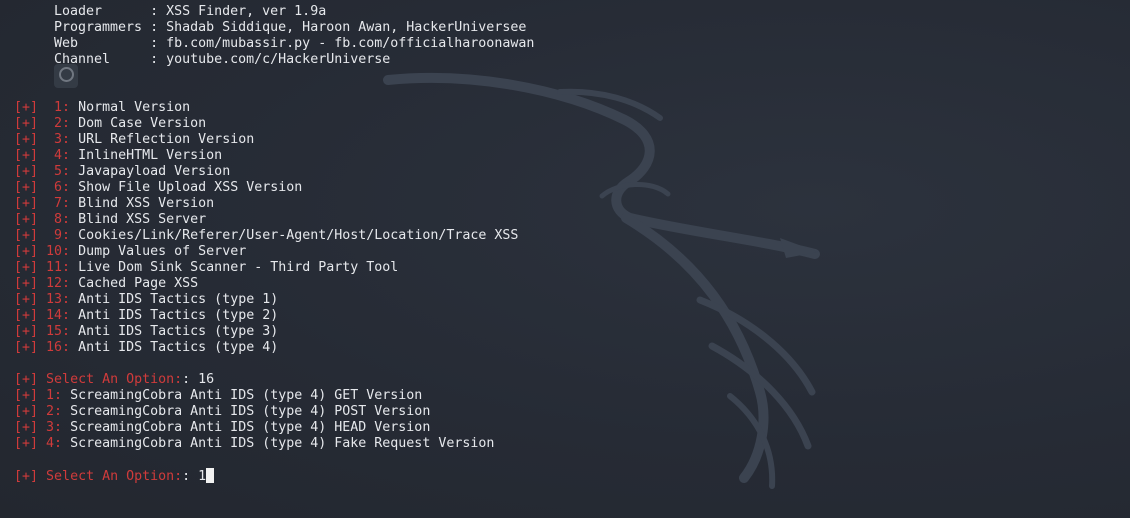 The image size is (1130, 518). I want to click on menu-num: 5:, so click(58, 171).